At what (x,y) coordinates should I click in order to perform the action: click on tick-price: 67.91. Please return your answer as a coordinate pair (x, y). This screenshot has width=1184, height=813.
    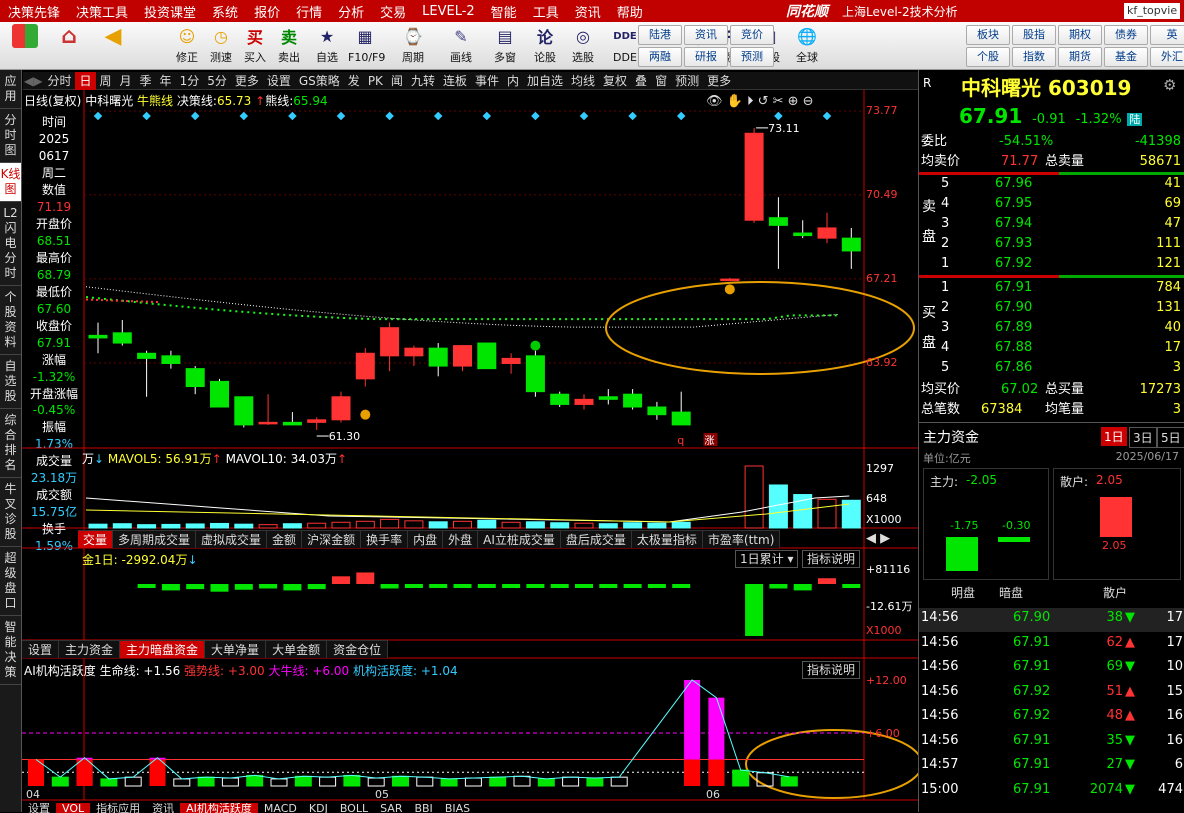
    Looking at the image, I should click on (1032, 642).